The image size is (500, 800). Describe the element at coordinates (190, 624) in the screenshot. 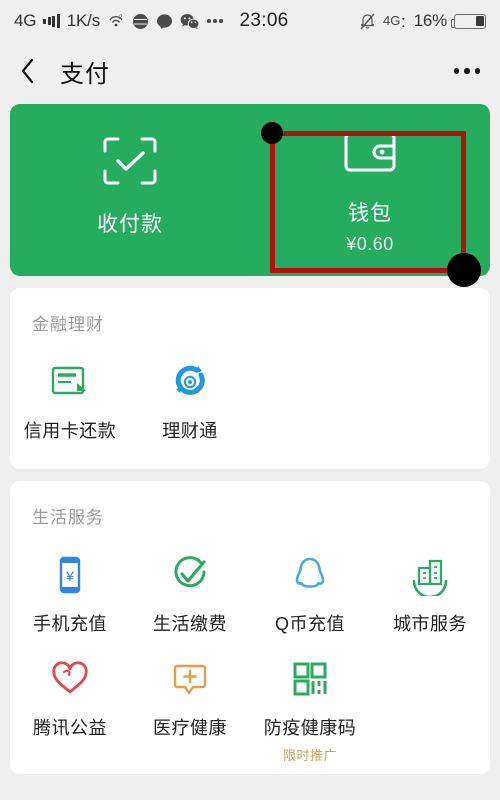

I see `grid-label: 生活缴费` at that location.